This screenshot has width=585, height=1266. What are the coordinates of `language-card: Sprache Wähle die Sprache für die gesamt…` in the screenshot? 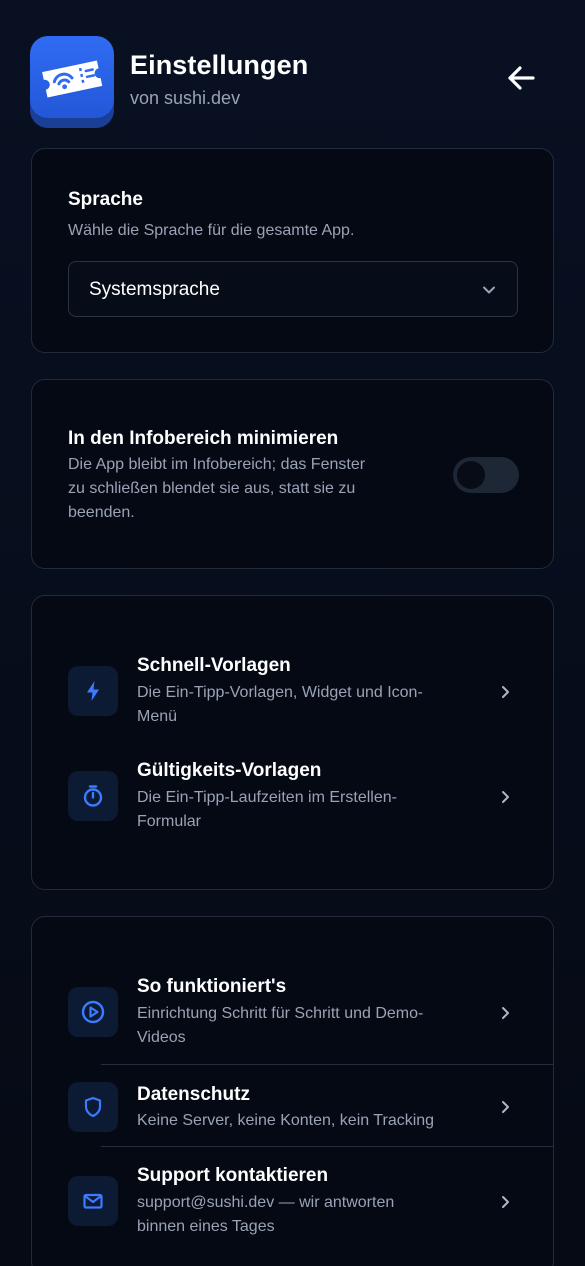 It's located at (292, 250).